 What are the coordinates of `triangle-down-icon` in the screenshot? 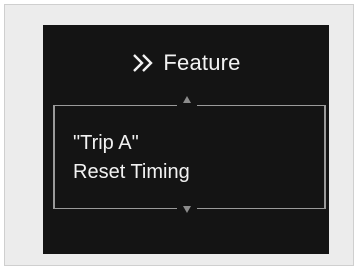 It's located at (187, 209).